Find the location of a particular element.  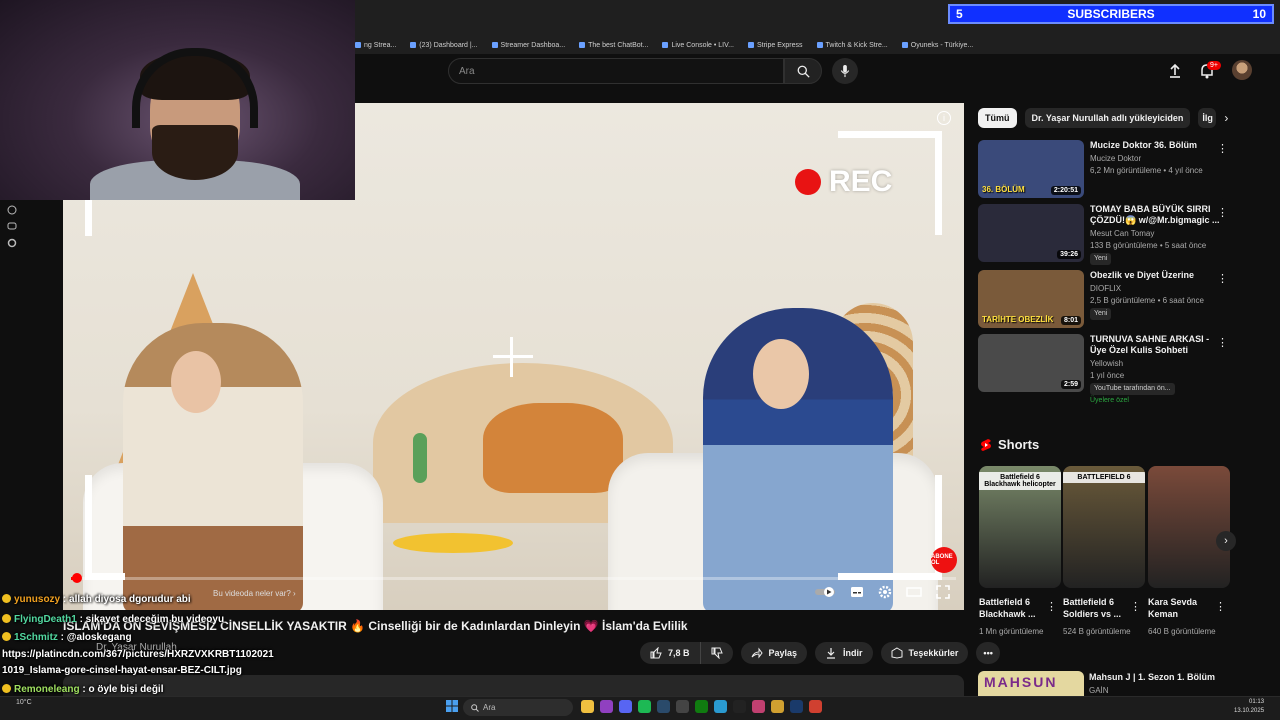

recommendation-title: Mucize Doktor 36. Bölüm is located at coordinates (1155, 145).